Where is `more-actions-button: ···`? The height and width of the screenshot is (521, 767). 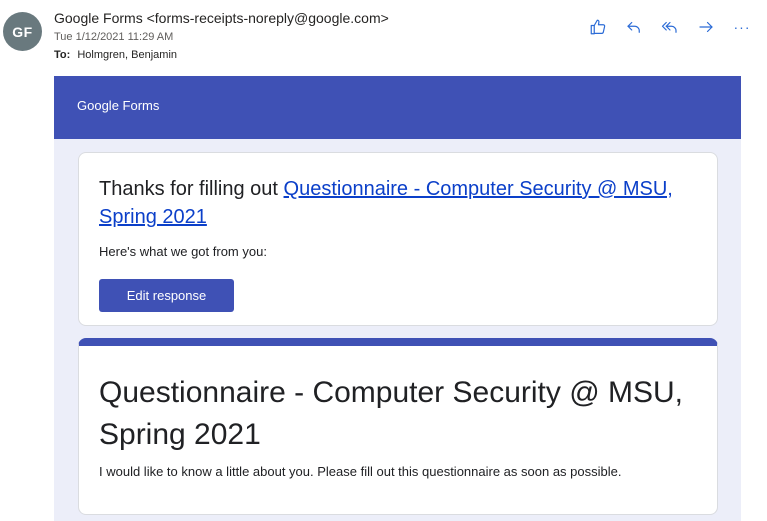 more-actions-button: ··· is located at coordinates (742, 27).